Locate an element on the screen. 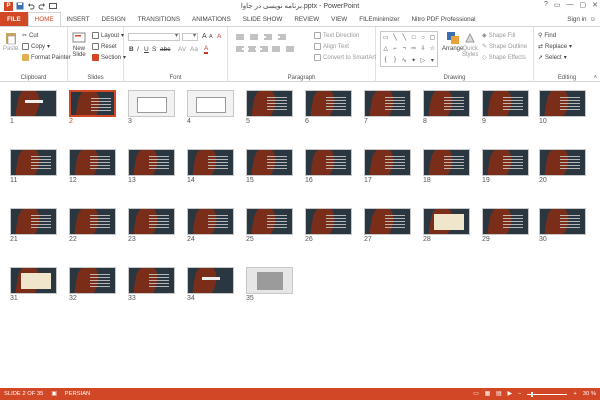 This screenshot has width=600, height=400. slide-thumbnail: 8 is located at coordinates (446, 107).